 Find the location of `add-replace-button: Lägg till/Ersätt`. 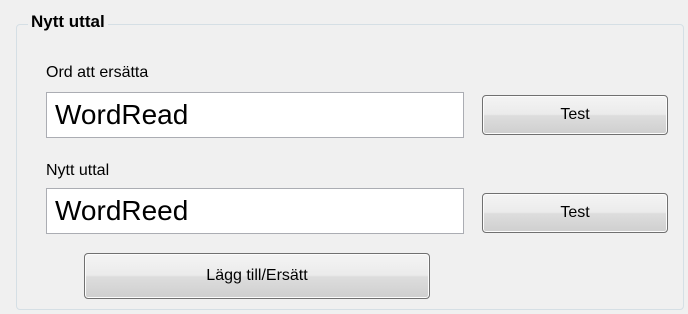

add-replace-button: Lägg till/Ersätt is located at coordinates (257, 276).